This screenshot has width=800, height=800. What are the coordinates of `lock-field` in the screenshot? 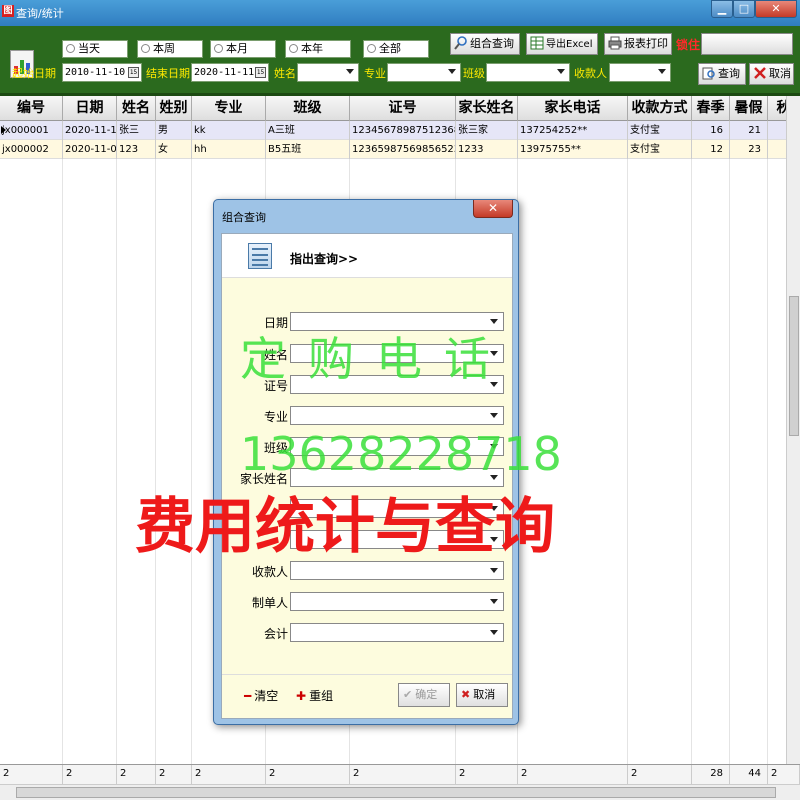 It's located at (747, 44).